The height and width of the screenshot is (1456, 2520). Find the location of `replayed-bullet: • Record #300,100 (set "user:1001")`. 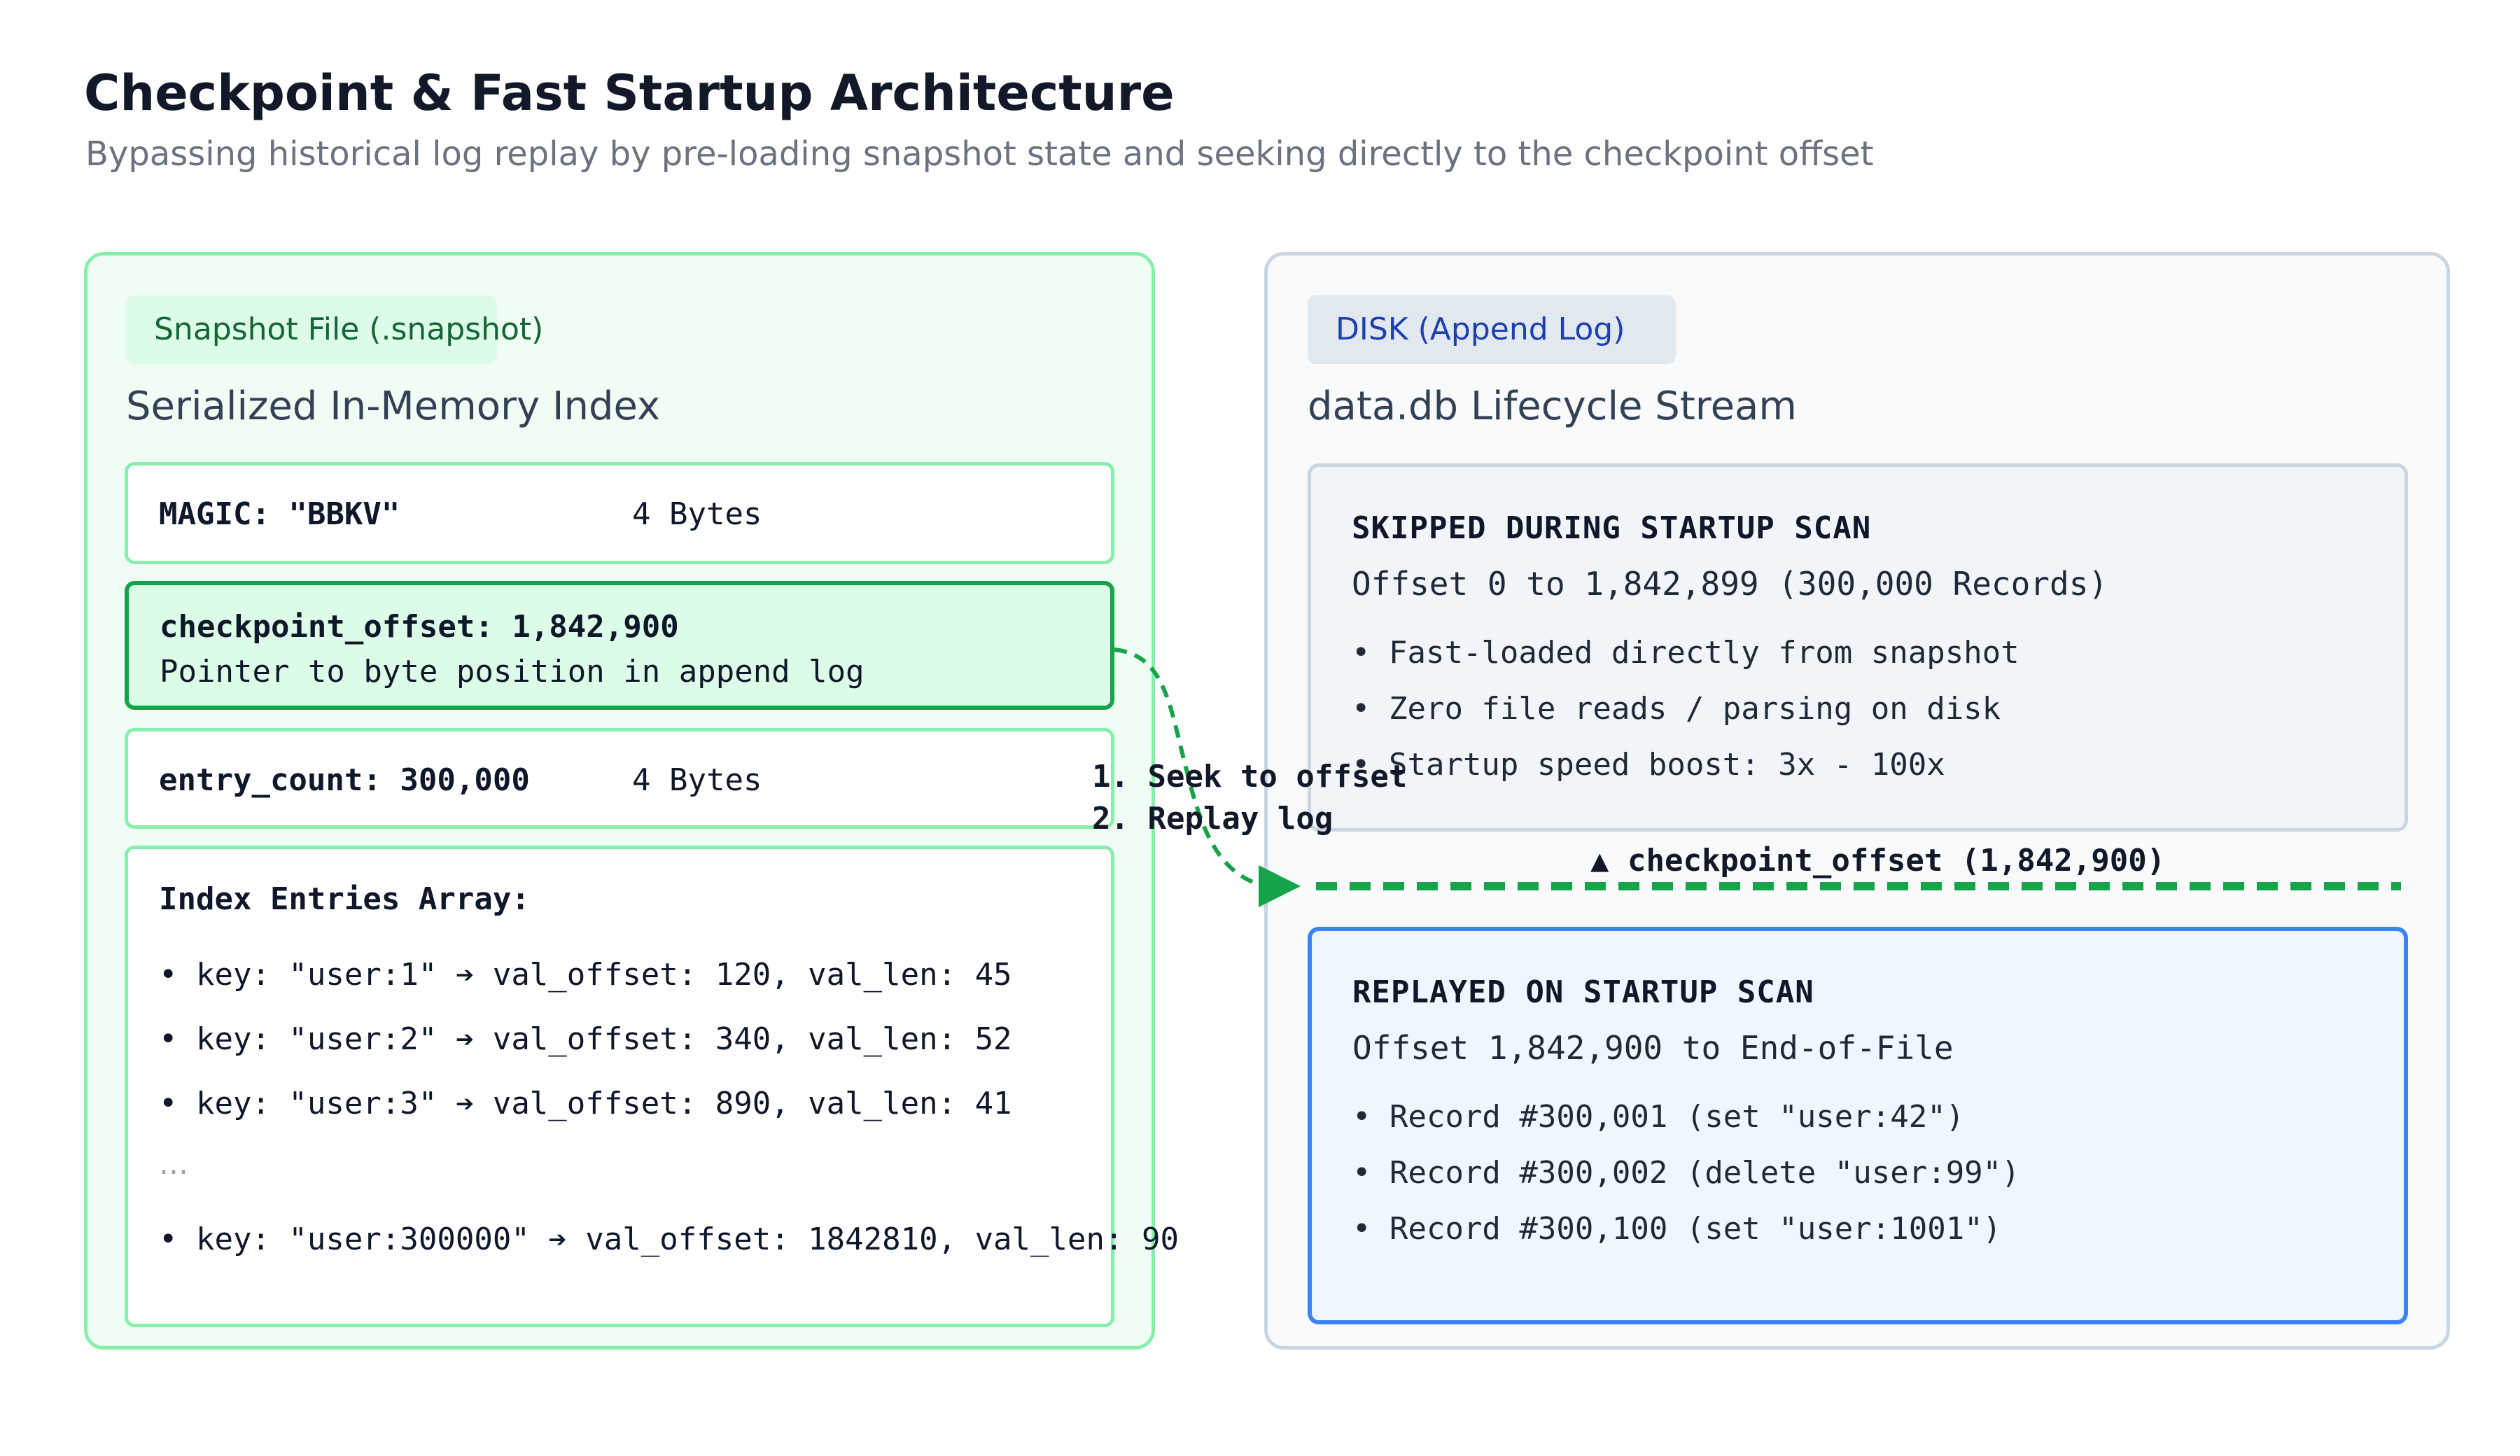

replayed-bullet: • Record #300,100 (set "user:1001") is located at coordinates (1677, 1229).